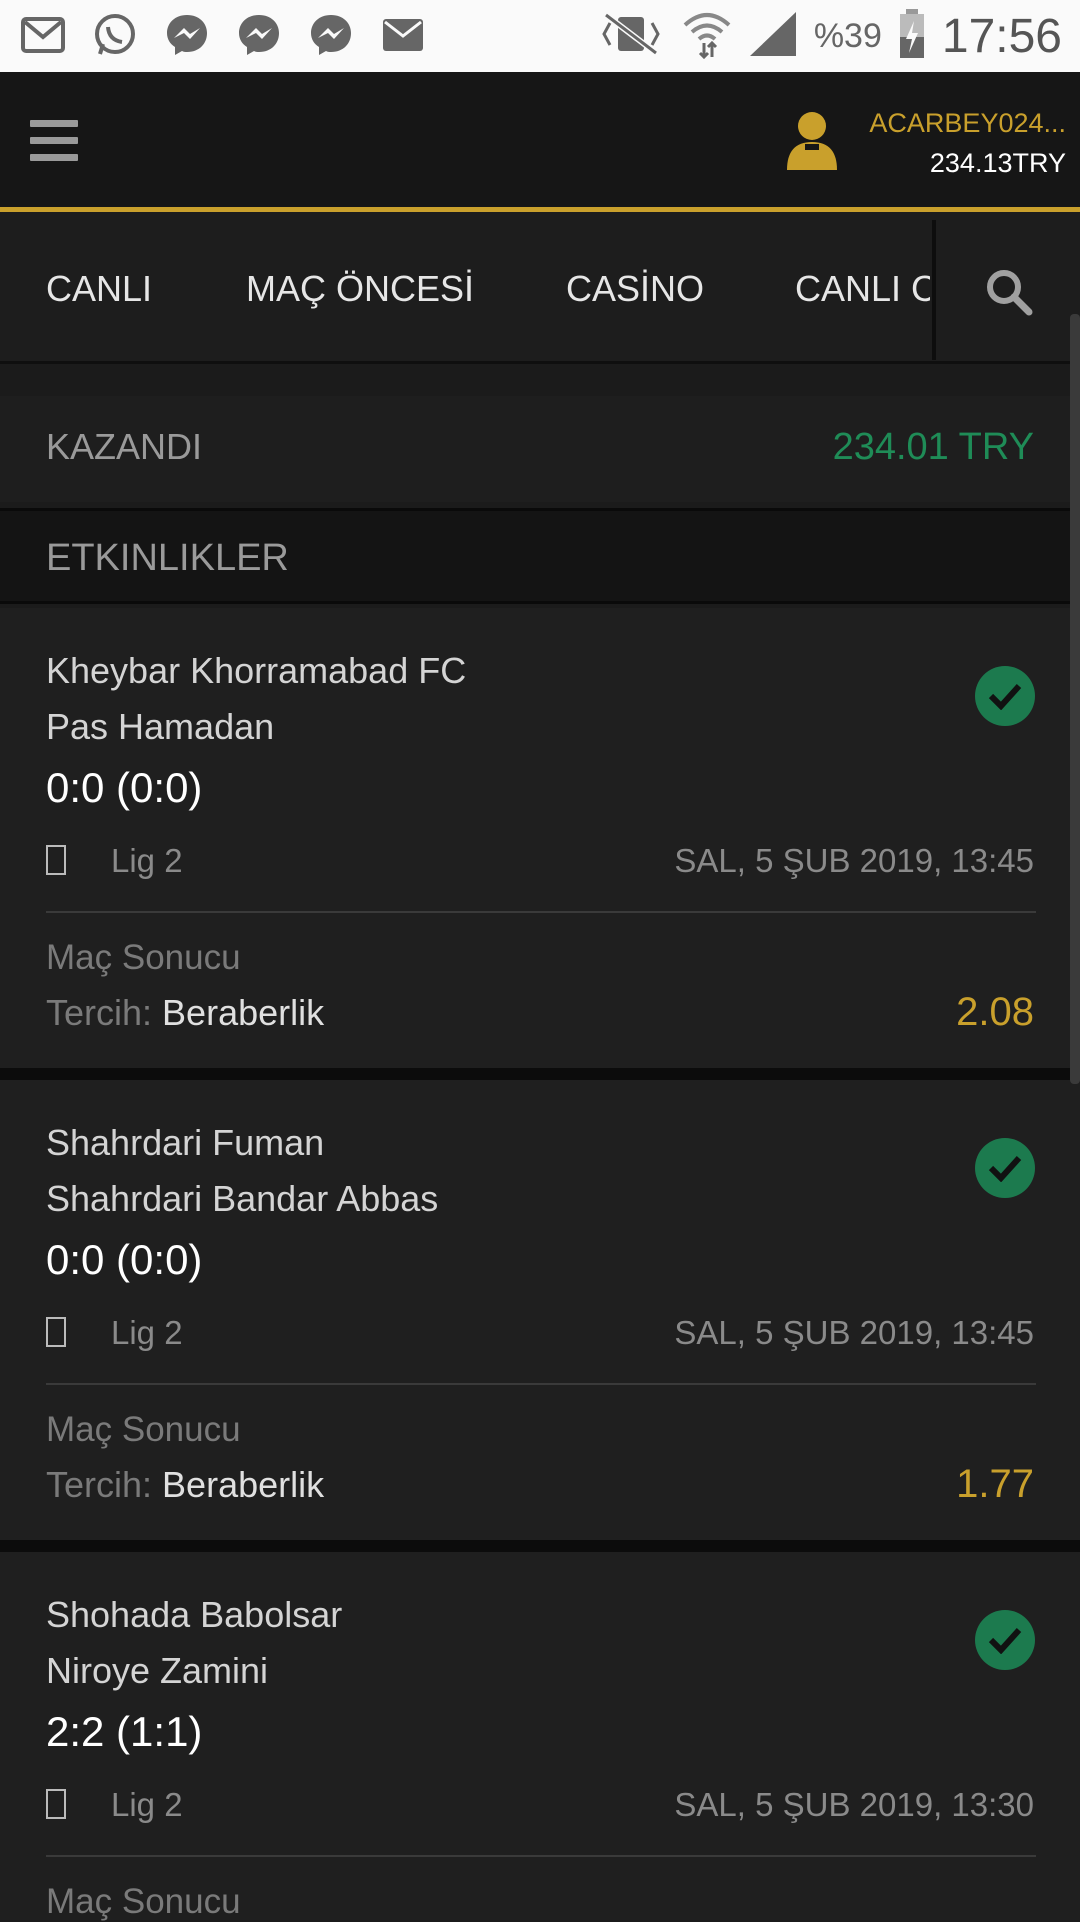 This screenshot has height=1922, width=1080. What do you see at coordinates (360, 289) in the screenshot?
I see `tab-mac-oncesi: MAÇ ÖNCESİ` at bounding box center [360, 289].